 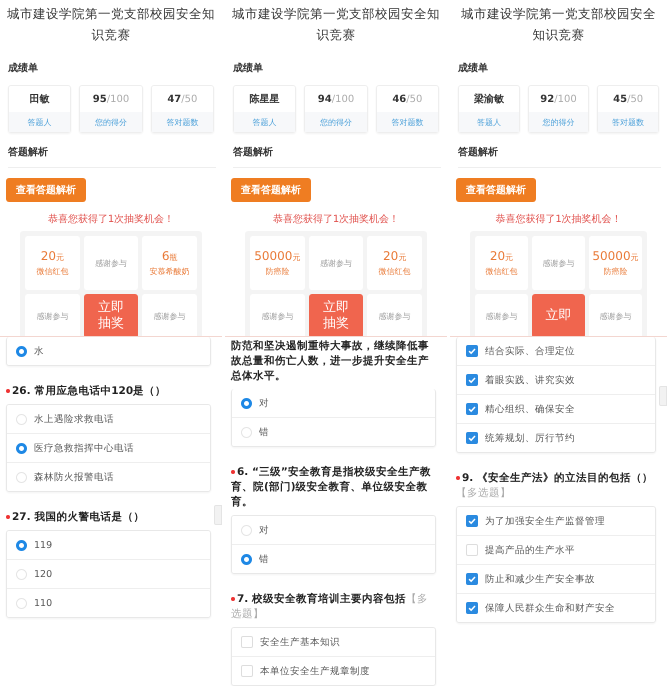 I want to click on answer-option: 为了加强安全生产监督管理, so click(x=556, y=521).